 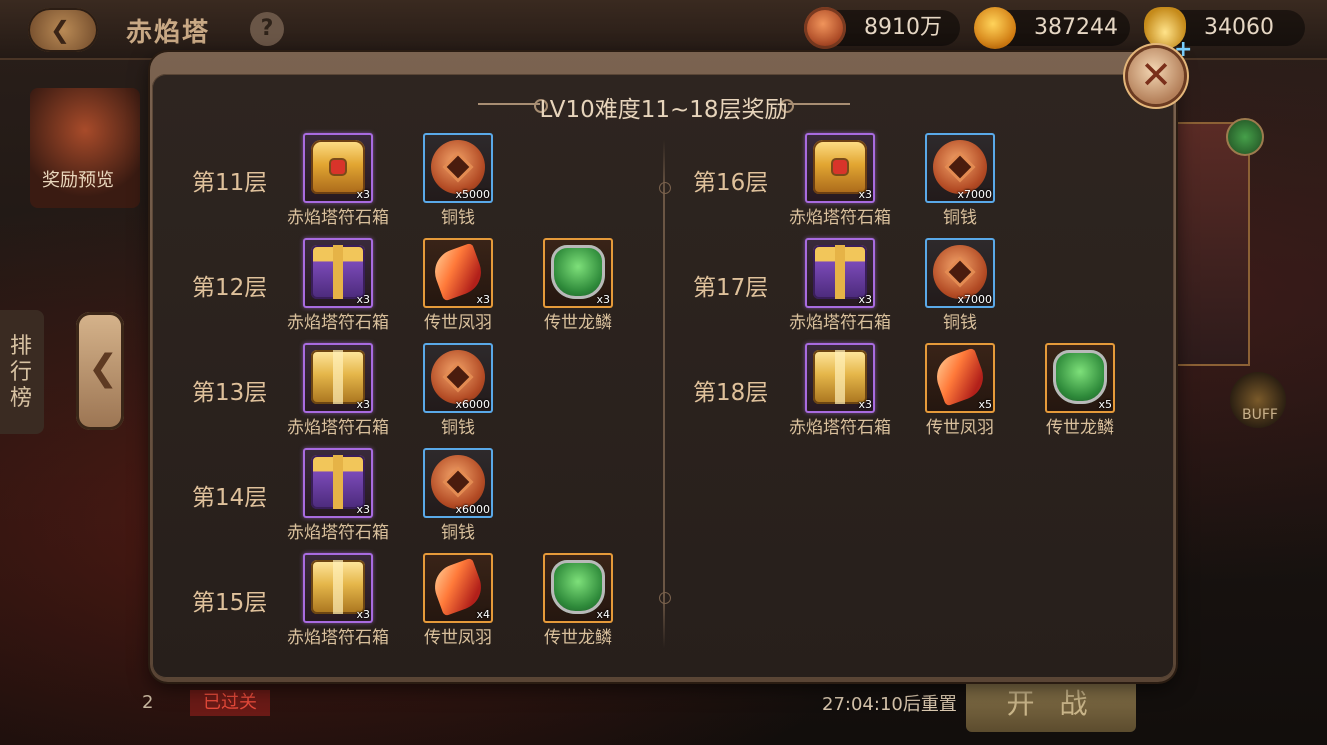 What do you see at coordinates (664, 394) in the screenshot?
I see `column-divider` at bounding box center [664, 394].